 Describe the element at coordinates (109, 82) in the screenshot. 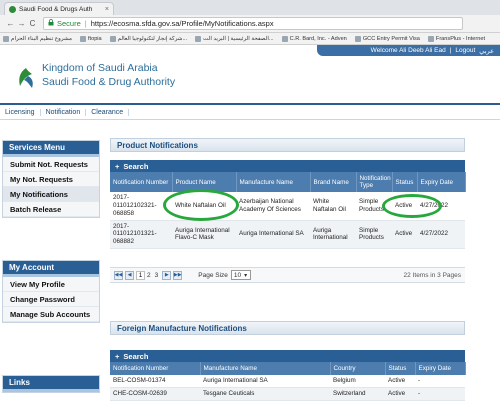

I see `brand-line-2: Saudi Food & Drug Authority` at that location.